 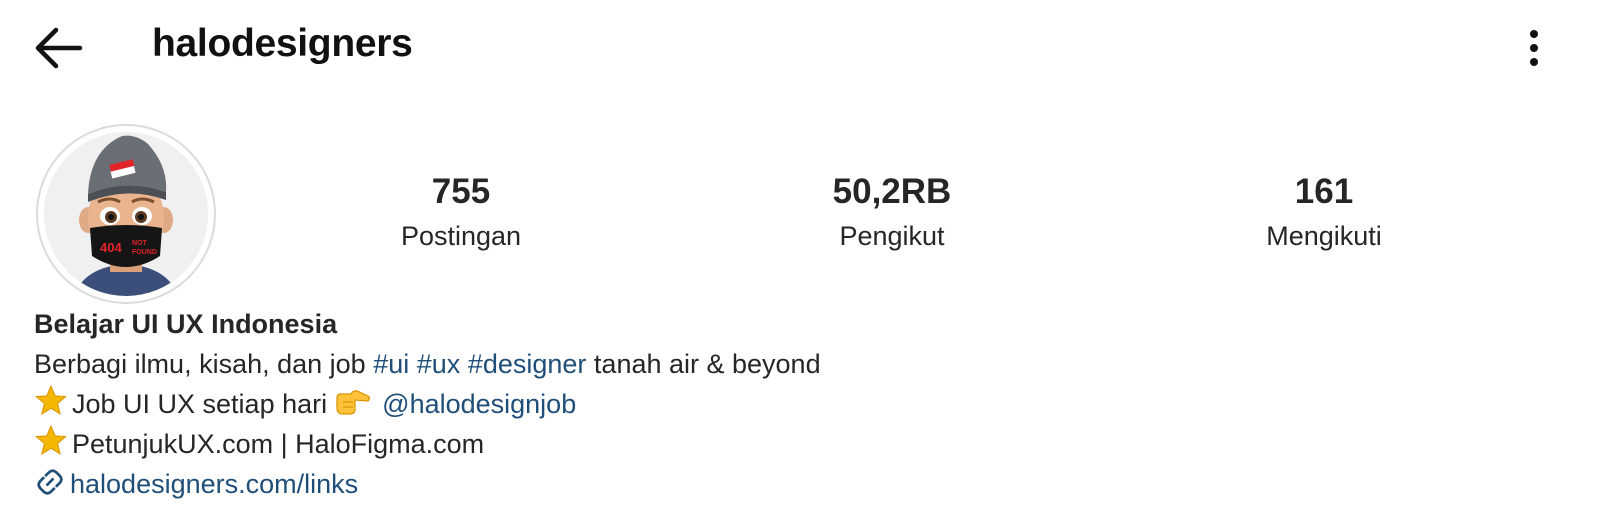 I want to click on followers-value: 50,2RB, so click(x=892, y=191).